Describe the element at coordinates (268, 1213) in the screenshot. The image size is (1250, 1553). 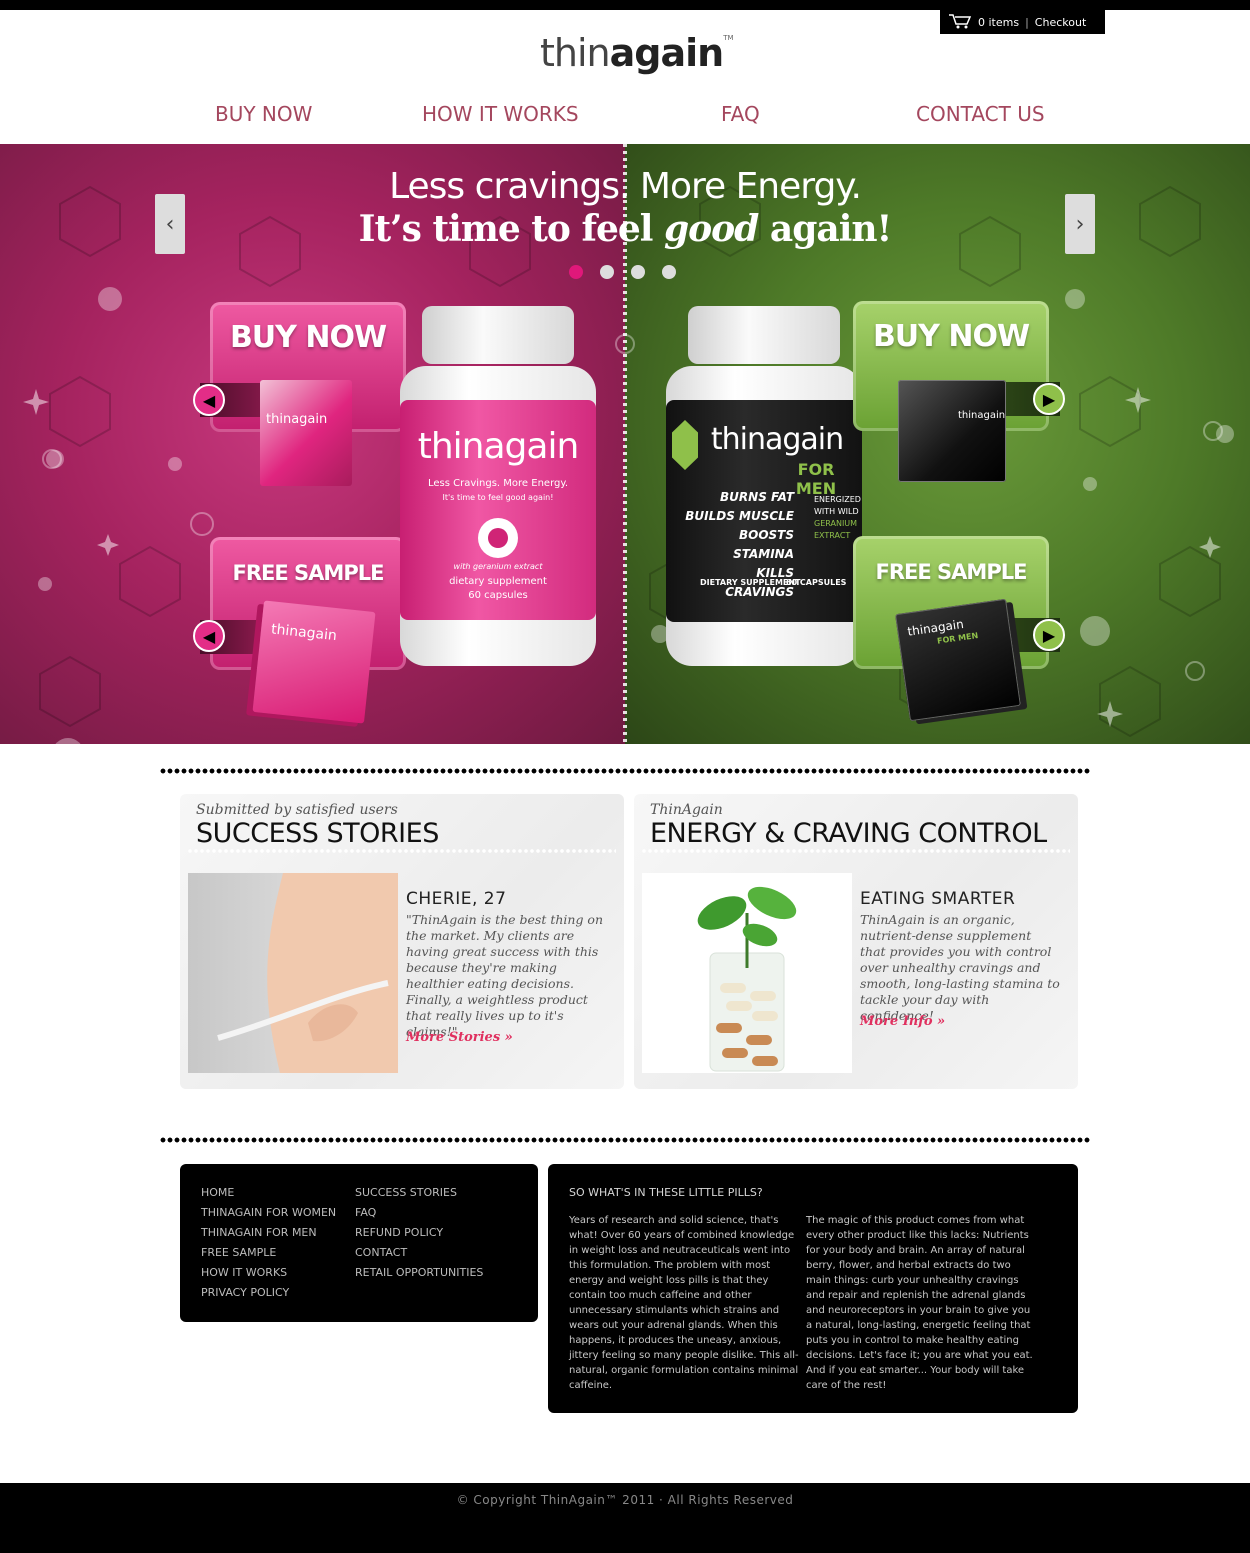
I see `footer-link-women: THINAGAIN FOR WOMEN` at that location.